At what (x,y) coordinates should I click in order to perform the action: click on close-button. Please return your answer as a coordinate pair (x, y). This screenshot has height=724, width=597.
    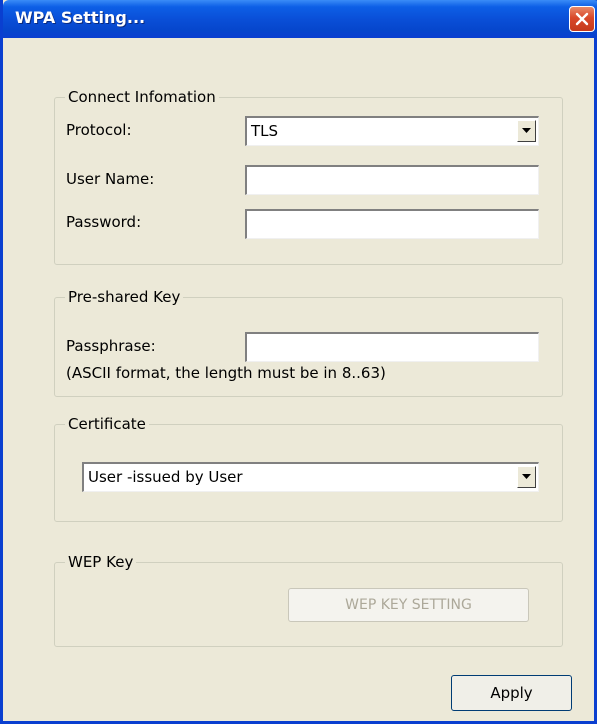
    Looking at the image, I should click on (582, 19).